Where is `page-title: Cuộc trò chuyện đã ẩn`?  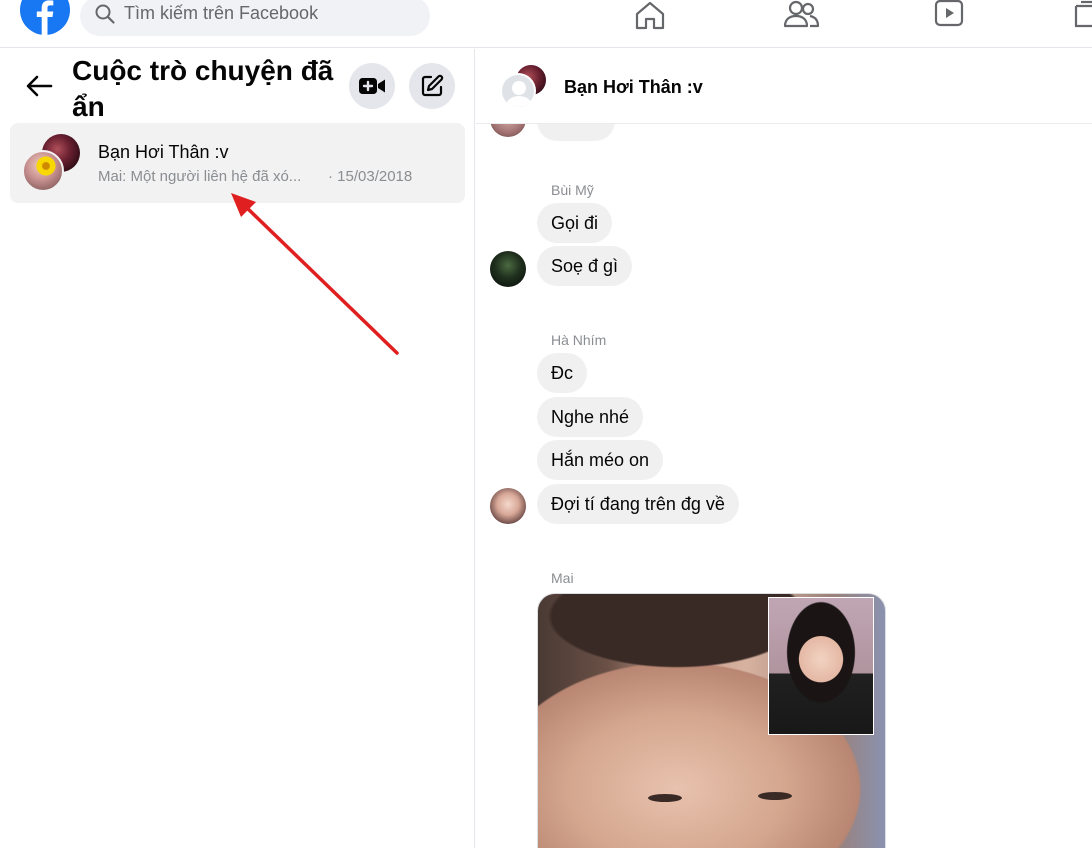
page-title: Cuộc trò chuyện đã ẩn is located at coordinates (203, 88).